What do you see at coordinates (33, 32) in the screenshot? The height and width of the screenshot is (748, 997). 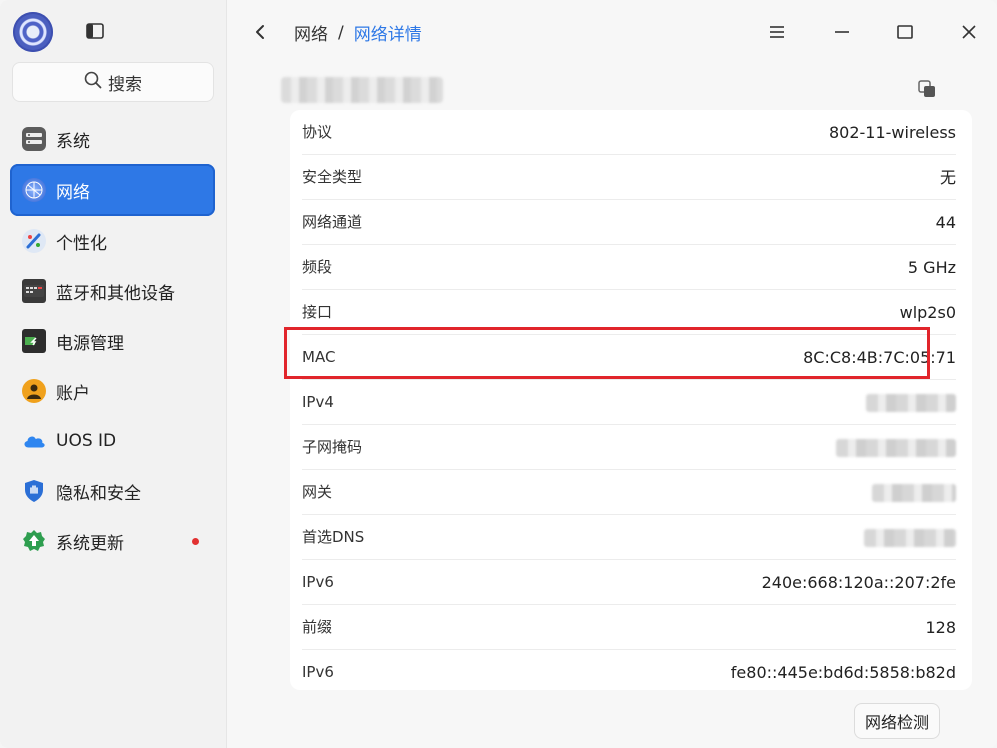 I see `control-center-logo-icon` at bounding box center [33, 32].